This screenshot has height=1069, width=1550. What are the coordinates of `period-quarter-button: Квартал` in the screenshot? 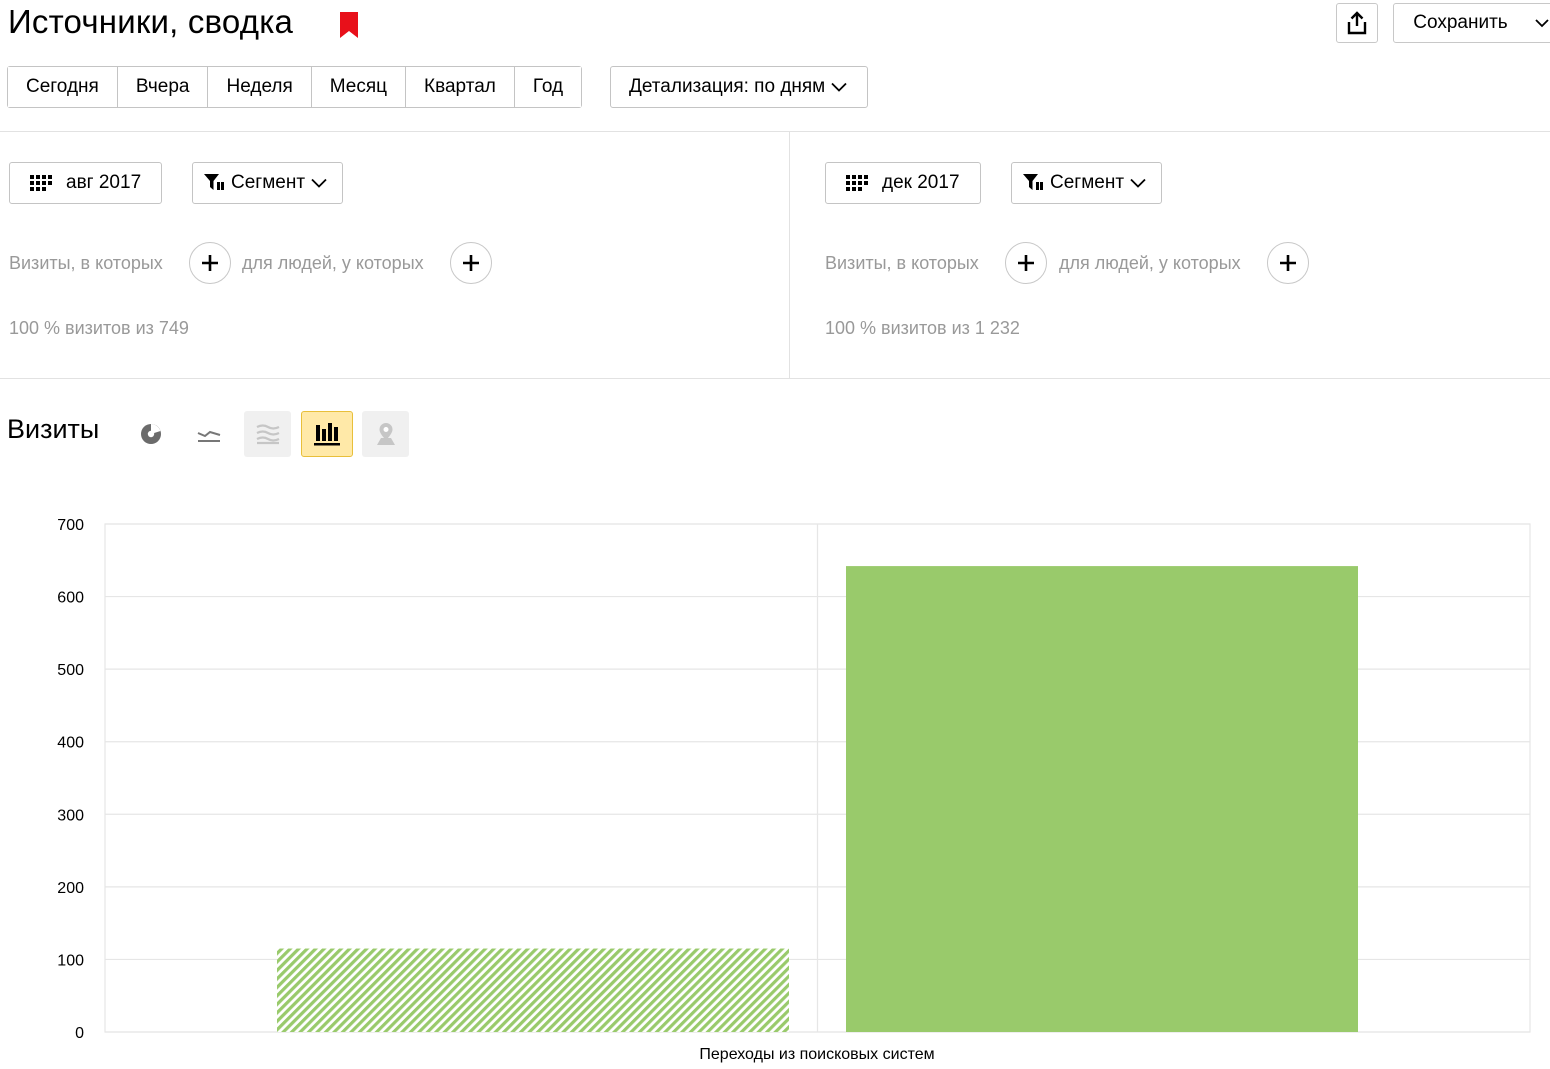 It's located at (460, 87).